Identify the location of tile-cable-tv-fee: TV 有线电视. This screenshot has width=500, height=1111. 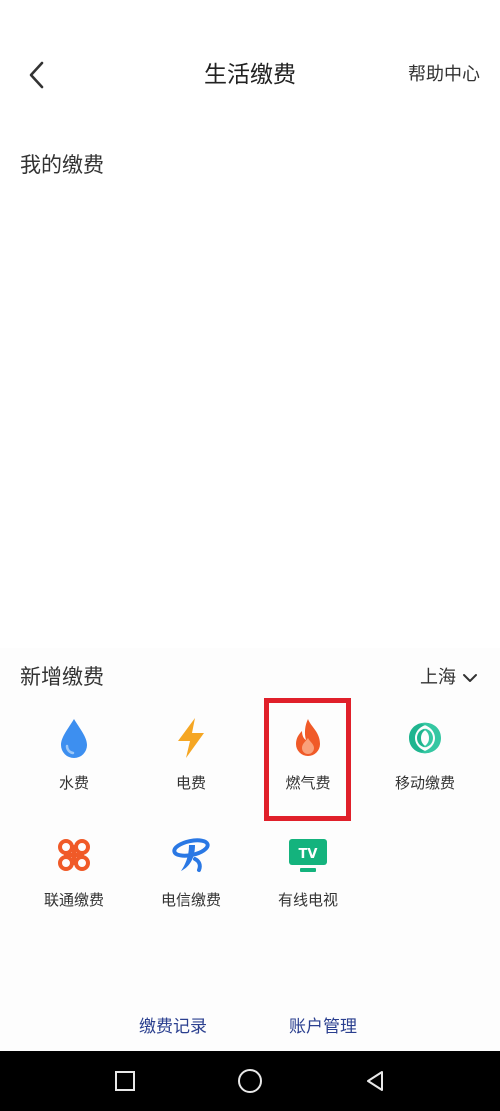
(308, 867).